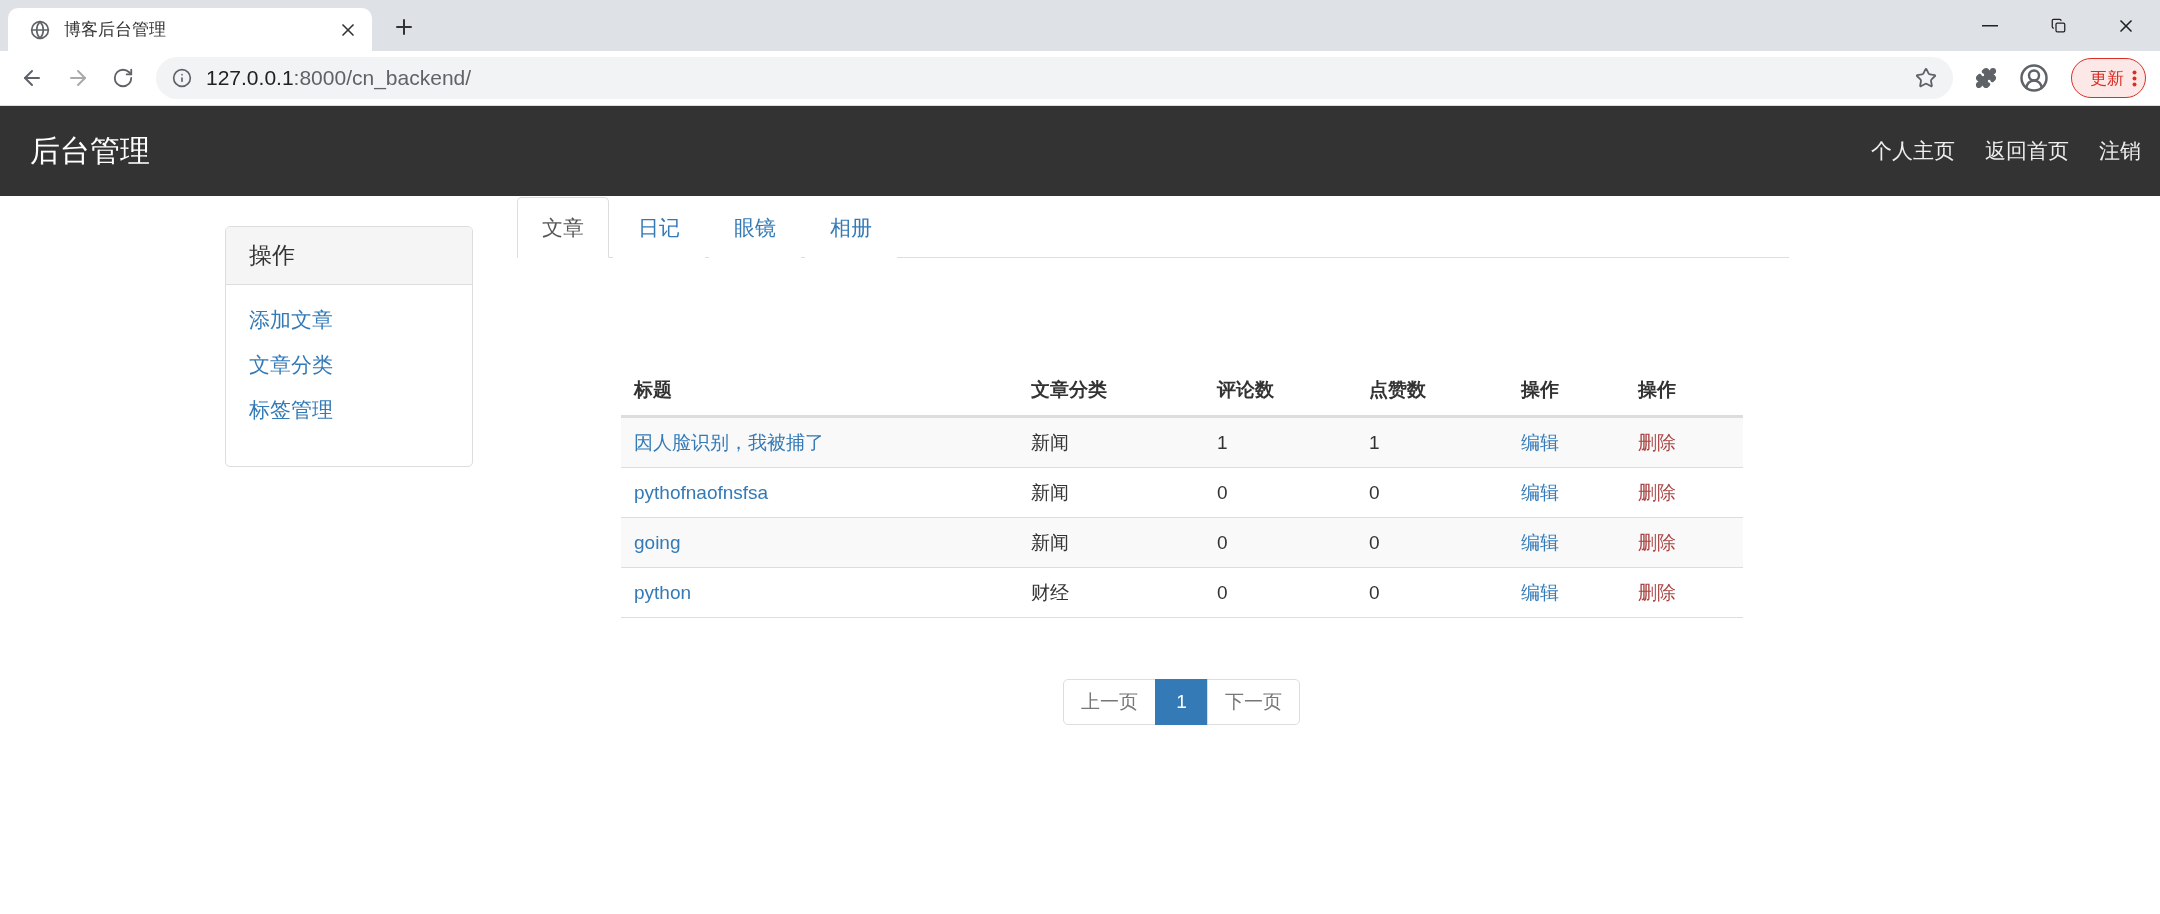 The image size is (2160, 914). I want to click on comment-count-cell: 1, so click(1280, 443).